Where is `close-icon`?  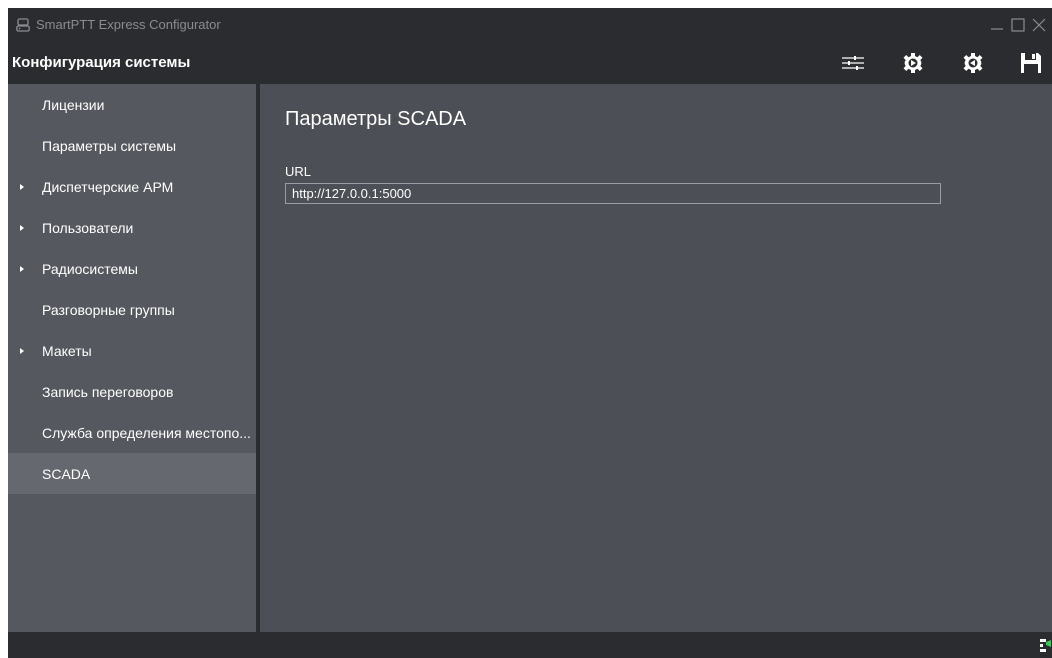
close-icon is located at coordinates (1039, 25).